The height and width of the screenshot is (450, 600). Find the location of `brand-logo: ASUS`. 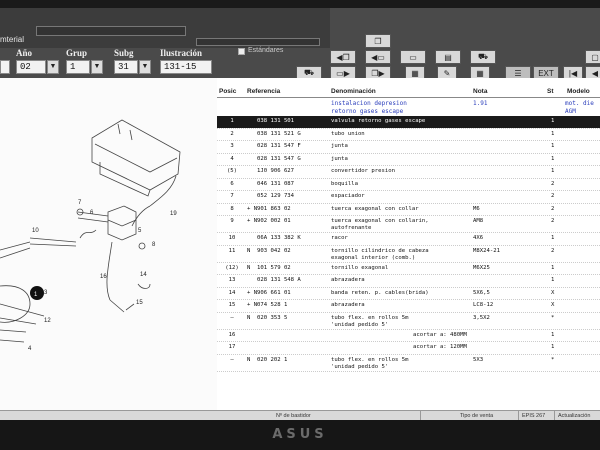

brand-logo: ASUS is located at coordinates (300, 434).